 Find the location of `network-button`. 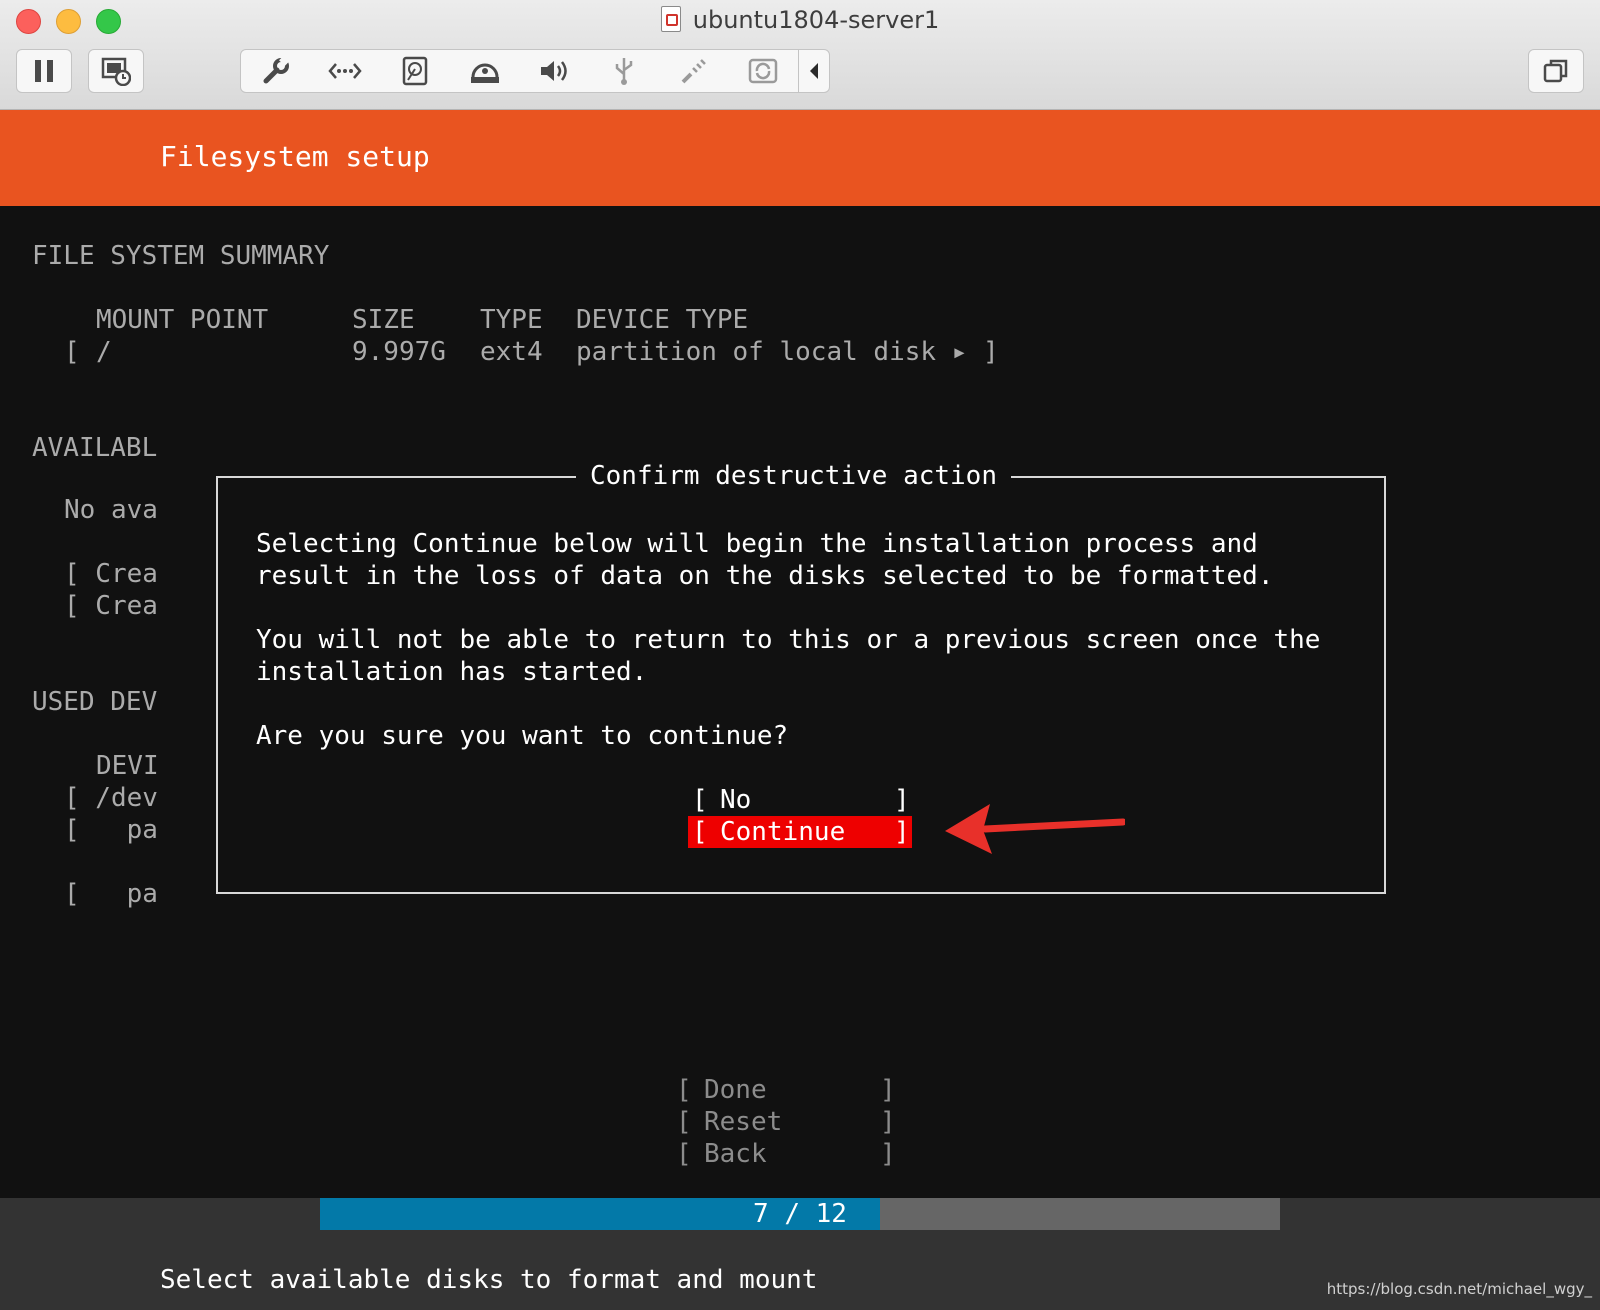

network-button is located at coordinates (346, 71).